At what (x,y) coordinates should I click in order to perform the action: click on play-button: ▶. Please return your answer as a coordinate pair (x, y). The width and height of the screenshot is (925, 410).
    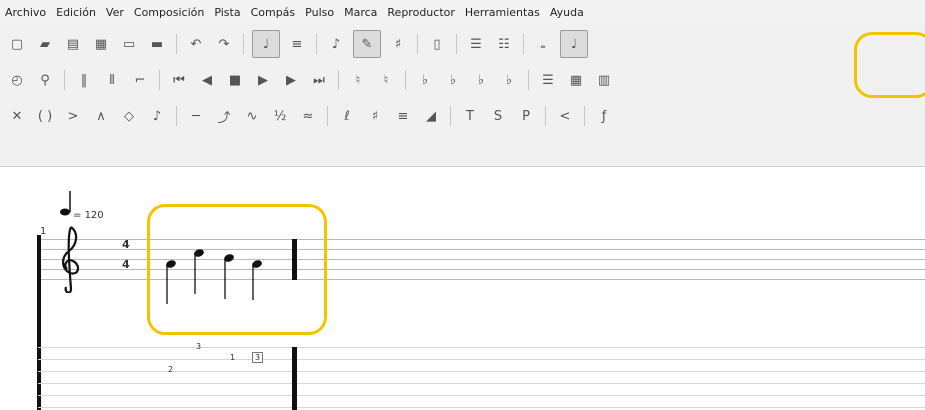
    Looking at the image, I should click on (263, 80).